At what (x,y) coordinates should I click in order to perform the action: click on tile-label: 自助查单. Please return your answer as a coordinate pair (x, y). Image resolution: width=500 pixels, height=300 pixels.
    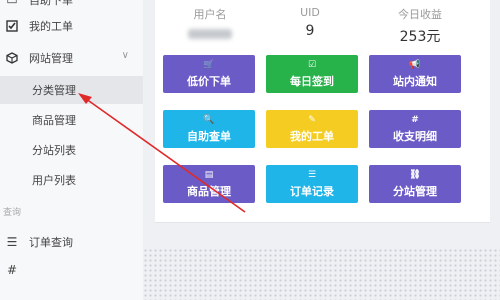
    Looking at the image, I should click on (209, 136).